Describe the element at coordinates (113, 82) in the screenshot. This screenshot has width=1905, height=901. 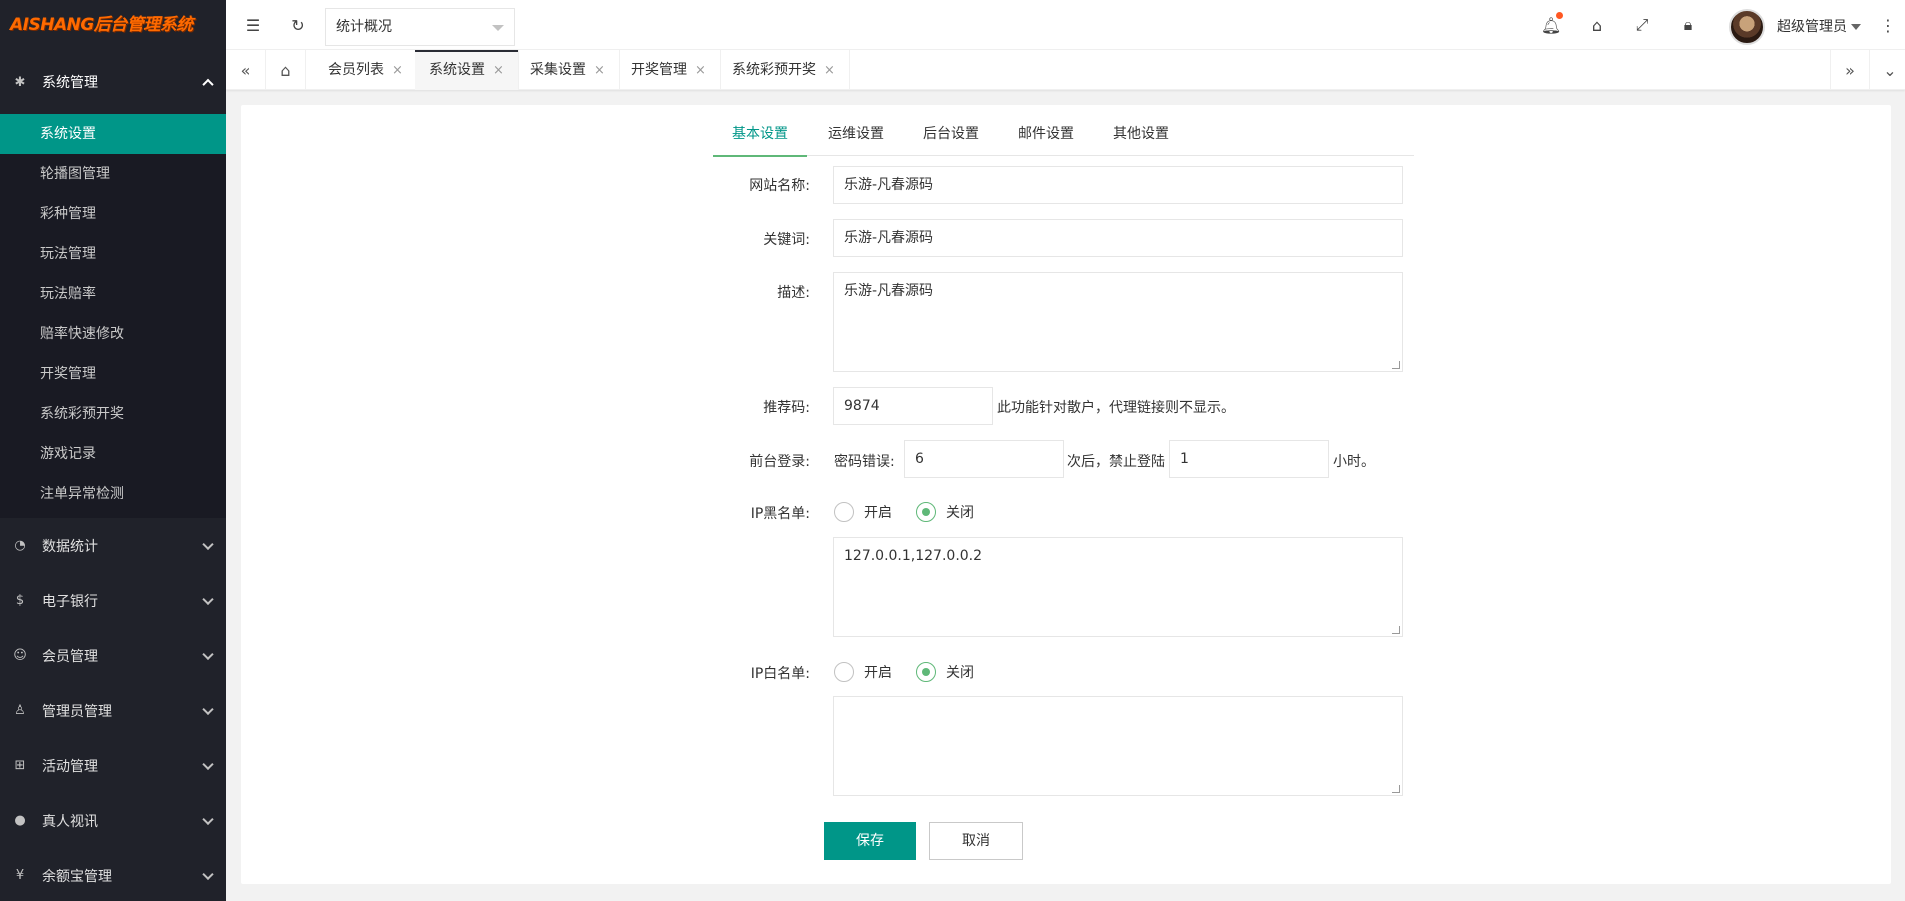
I see `nav-group-system-header: ✱ 系统管理` at that location.